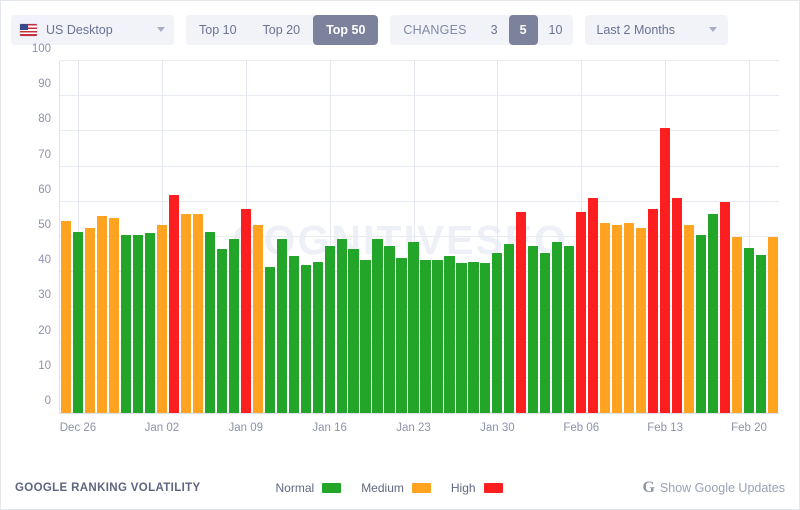  I want to click on legend-item: Normal, so click(309, 488).